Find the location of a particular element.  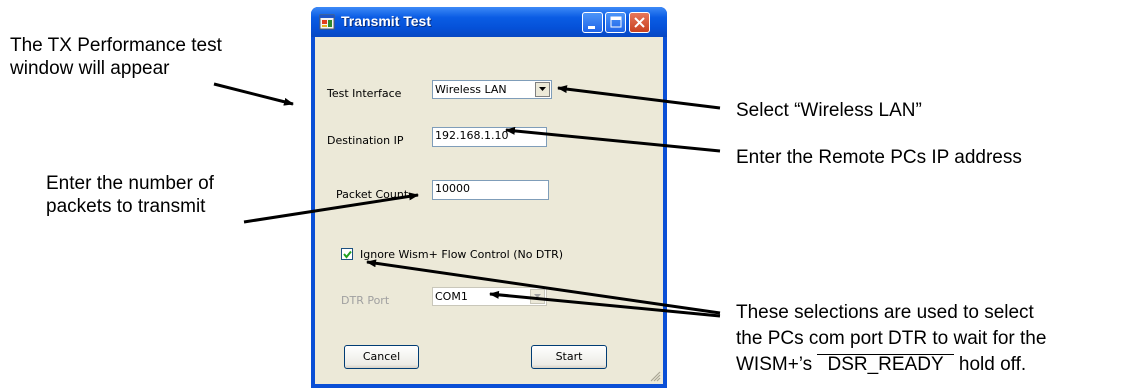

resize-grip-icon is located at coordinates (655, 376).